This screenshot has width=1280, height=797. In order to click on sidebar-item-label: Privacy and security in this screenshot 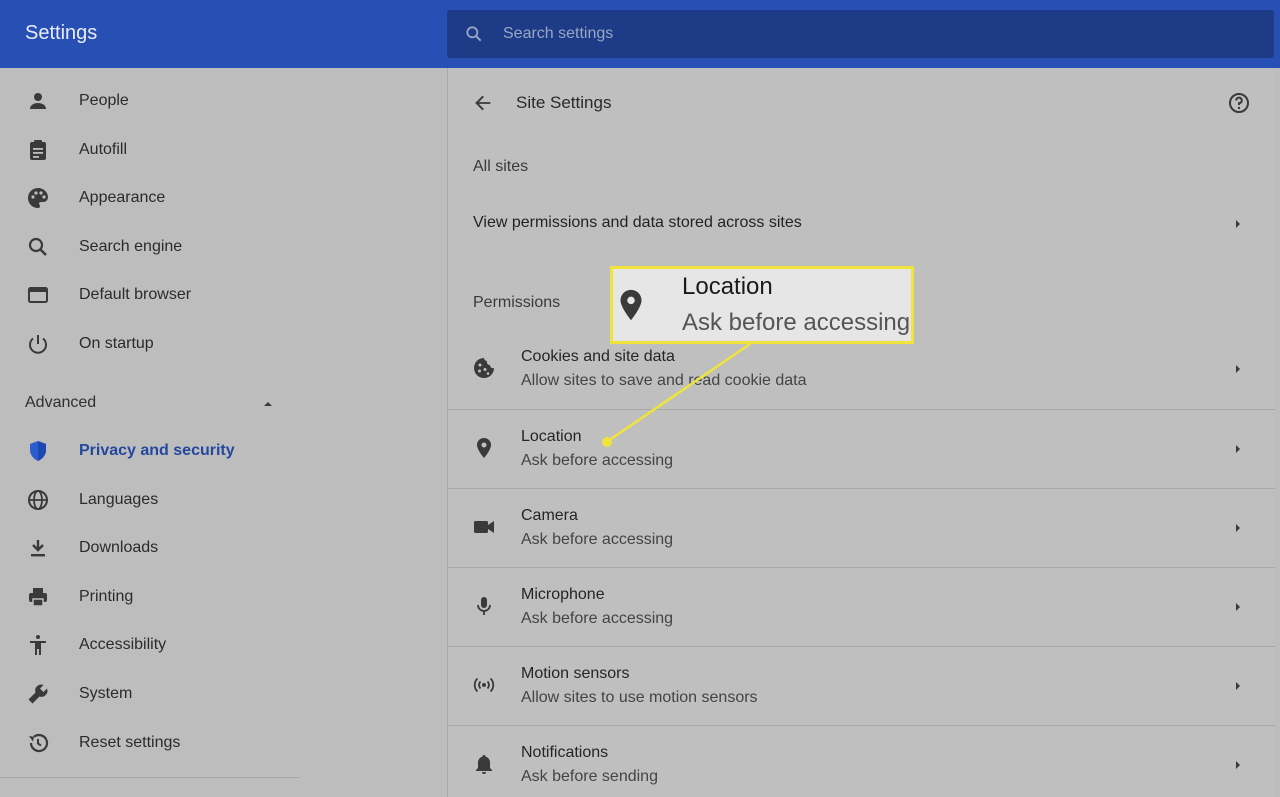, I will do `click(157, 450)`.